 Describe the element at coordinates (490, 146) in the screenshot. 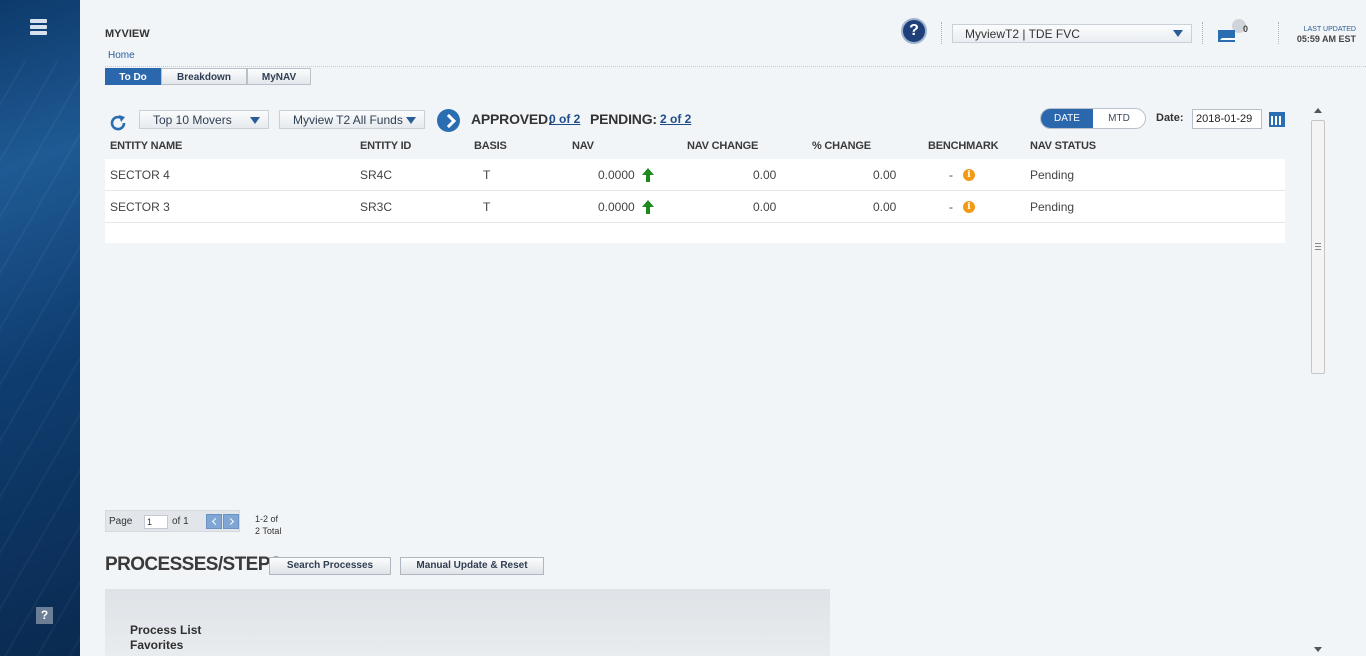

I see `column-header: BASIS` at that location.